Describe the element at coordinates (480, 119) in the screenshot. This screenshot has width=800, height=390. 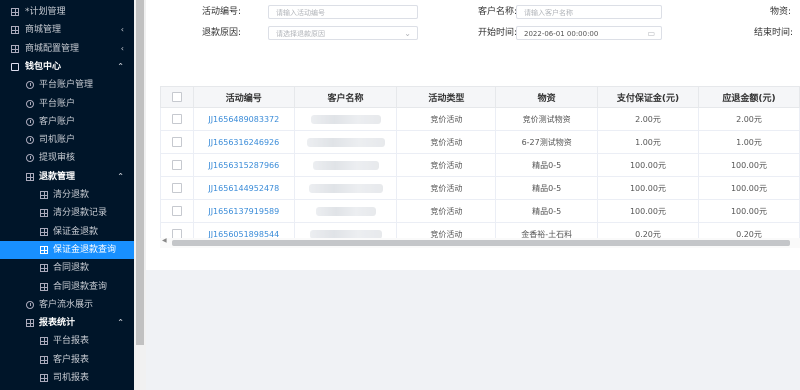
I see `table-row: JJ1656489083372 竞价活动 竞价测试物资 2.00元 2.00元` at that location.